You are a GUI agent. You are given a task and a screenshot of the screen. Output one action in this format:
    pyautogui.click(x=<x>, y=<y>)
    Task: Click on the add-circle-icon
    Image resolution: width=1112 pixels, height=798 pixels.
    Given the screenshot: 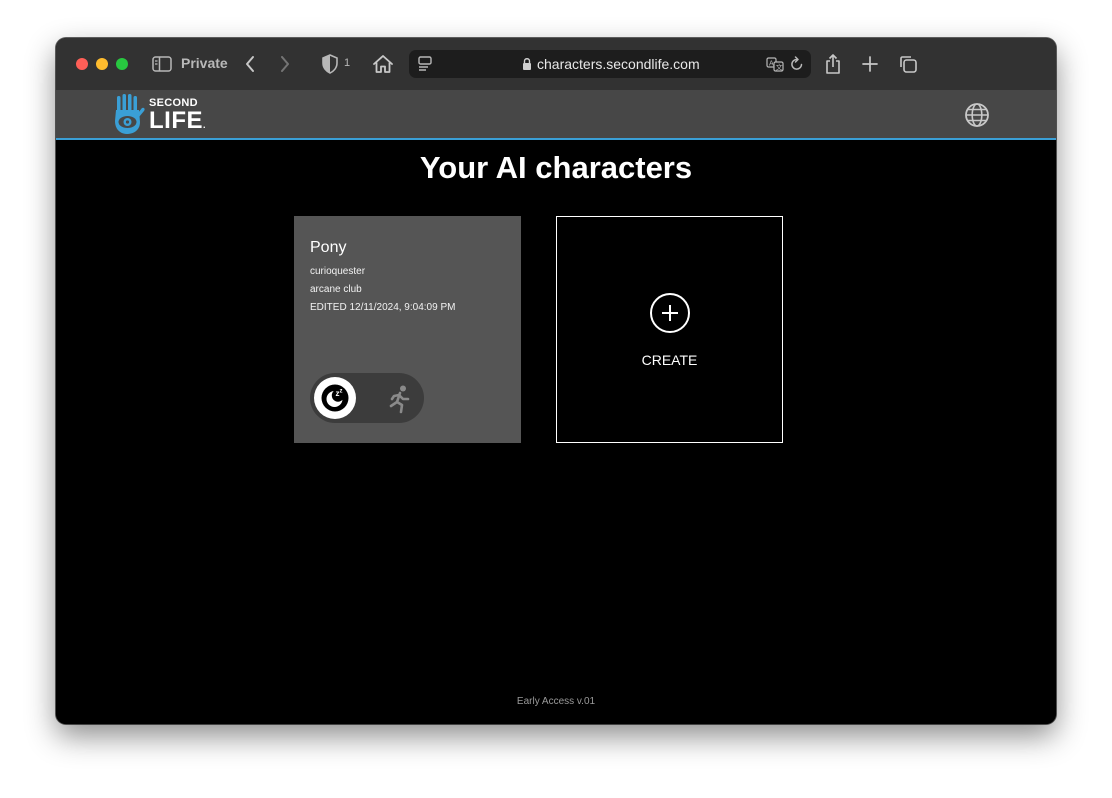 What is the action you would take?
    pyautogui.click(x=670, y=315)
    